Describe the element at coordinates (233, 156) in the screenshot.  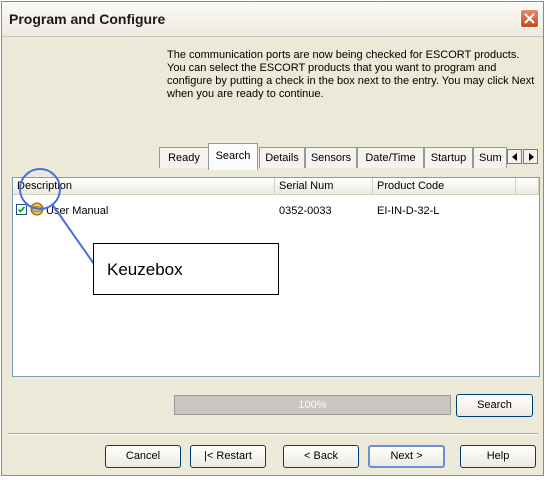
I see `tab-search: Search` at that location.